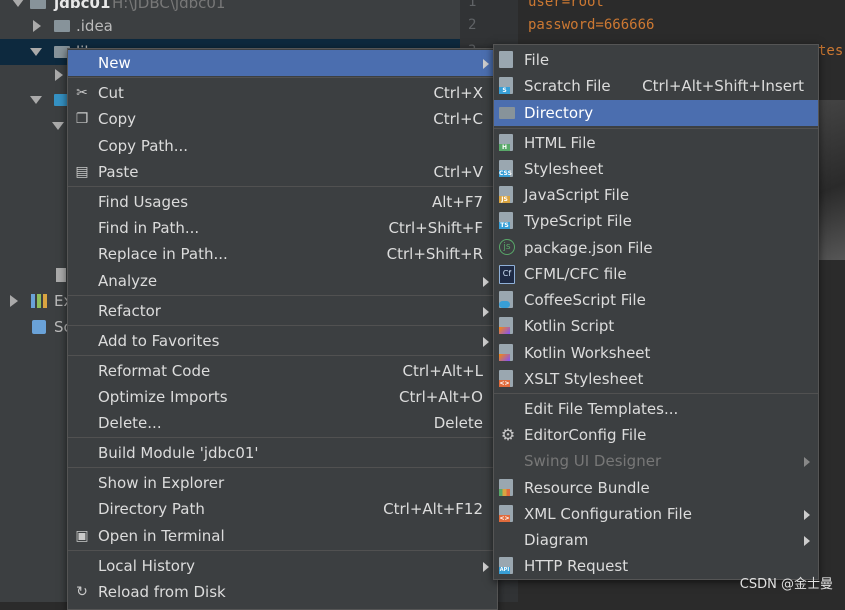 Image resolution: width=845 pixels, height=610 pixels. What do you see at coordinates (282, 202) in the screenshot?
I see `menu-item-find-usages: Find Usages Alt+F7` at bounding box center [282, 202].